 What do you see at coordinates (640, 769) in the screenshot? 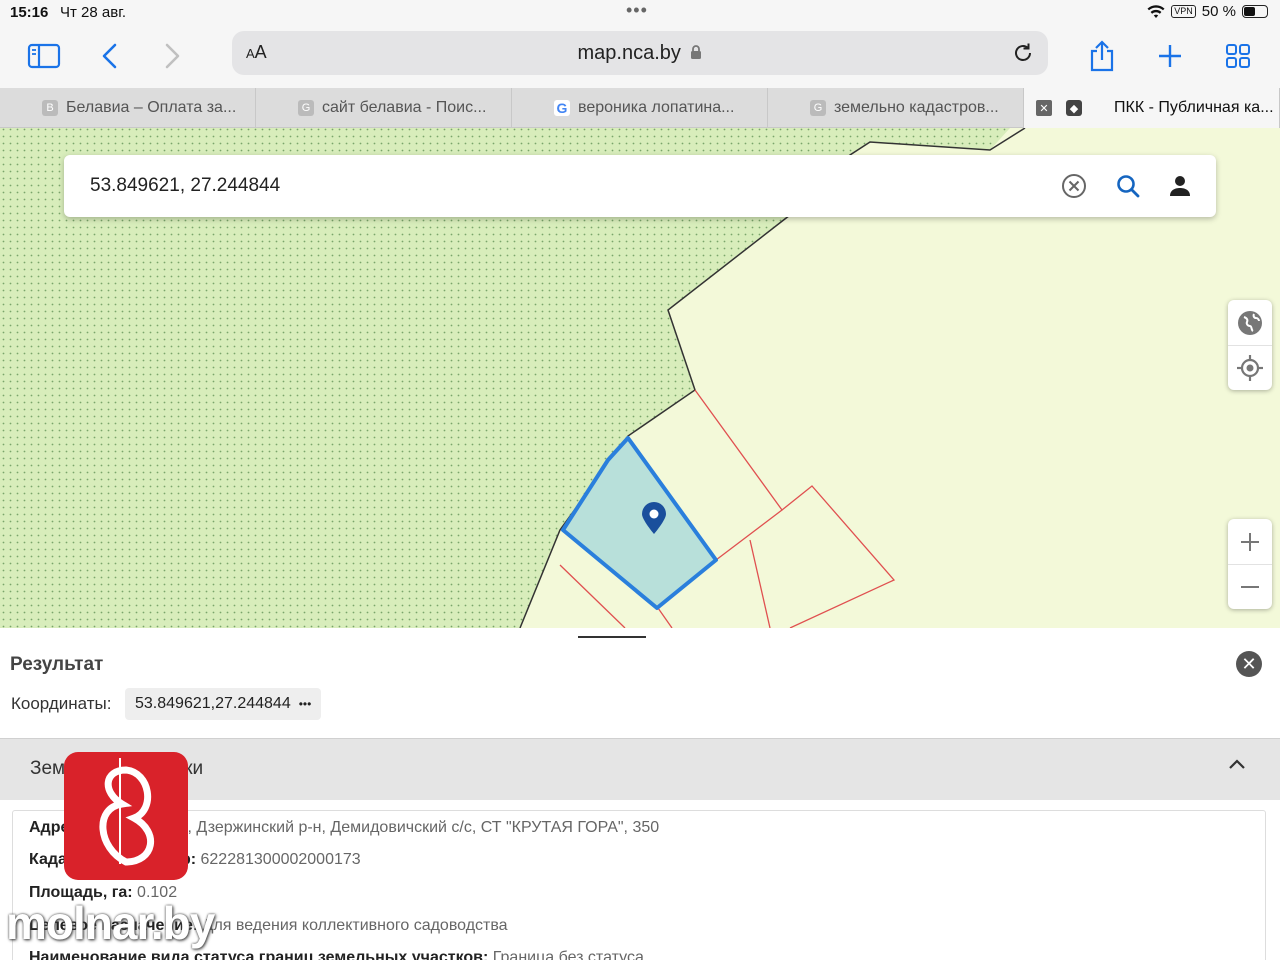
I see `land-parcels-section-header: Земельные участки` at bounding box center [640, 769].